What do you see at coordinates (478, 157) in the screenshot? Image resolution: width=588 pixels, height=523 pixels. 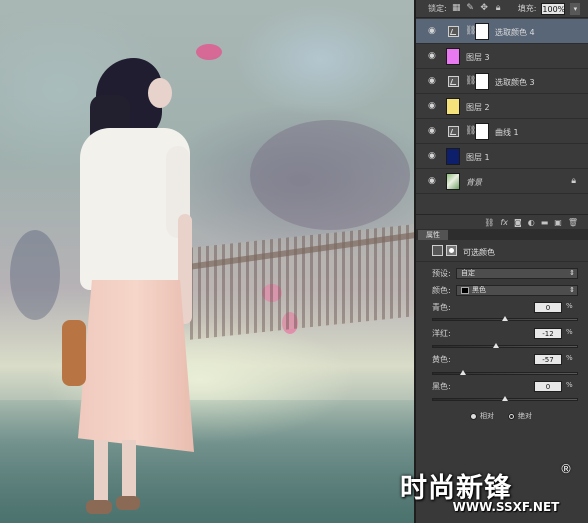 I see `layer-name: 图层 1` at bounding box center [478, 157].